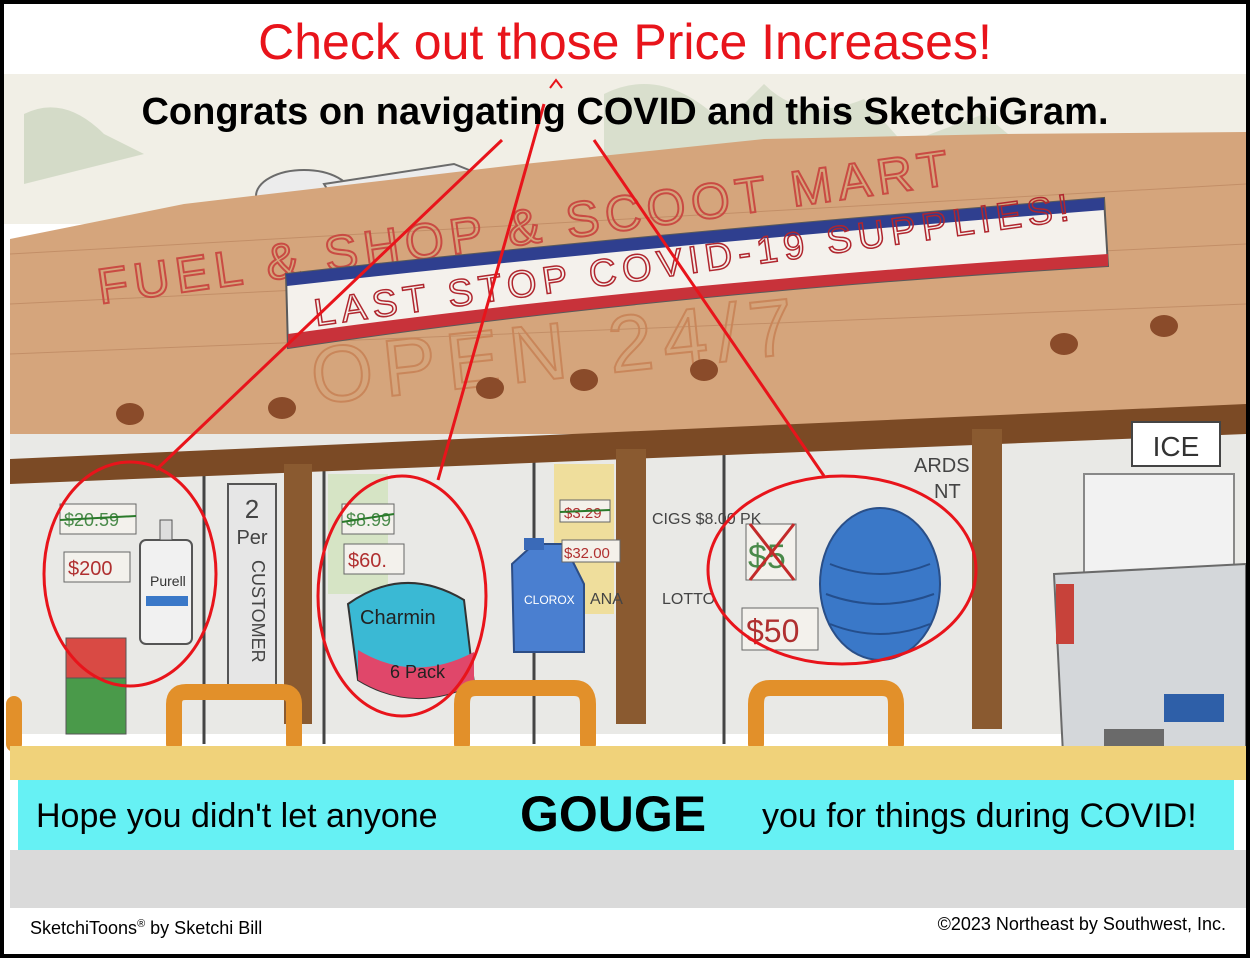  What do you see at coordinates (411, 640) in the screenshot?
I see `charmin-pack: Charmin 6 Pack` at bounding box center [411, 640].